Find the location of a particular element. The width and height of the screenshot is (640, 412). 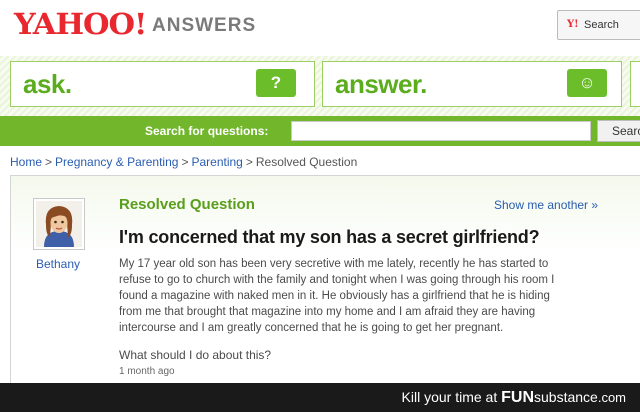

watermark-brand-rest: substance is located at coordinates (566, 397).